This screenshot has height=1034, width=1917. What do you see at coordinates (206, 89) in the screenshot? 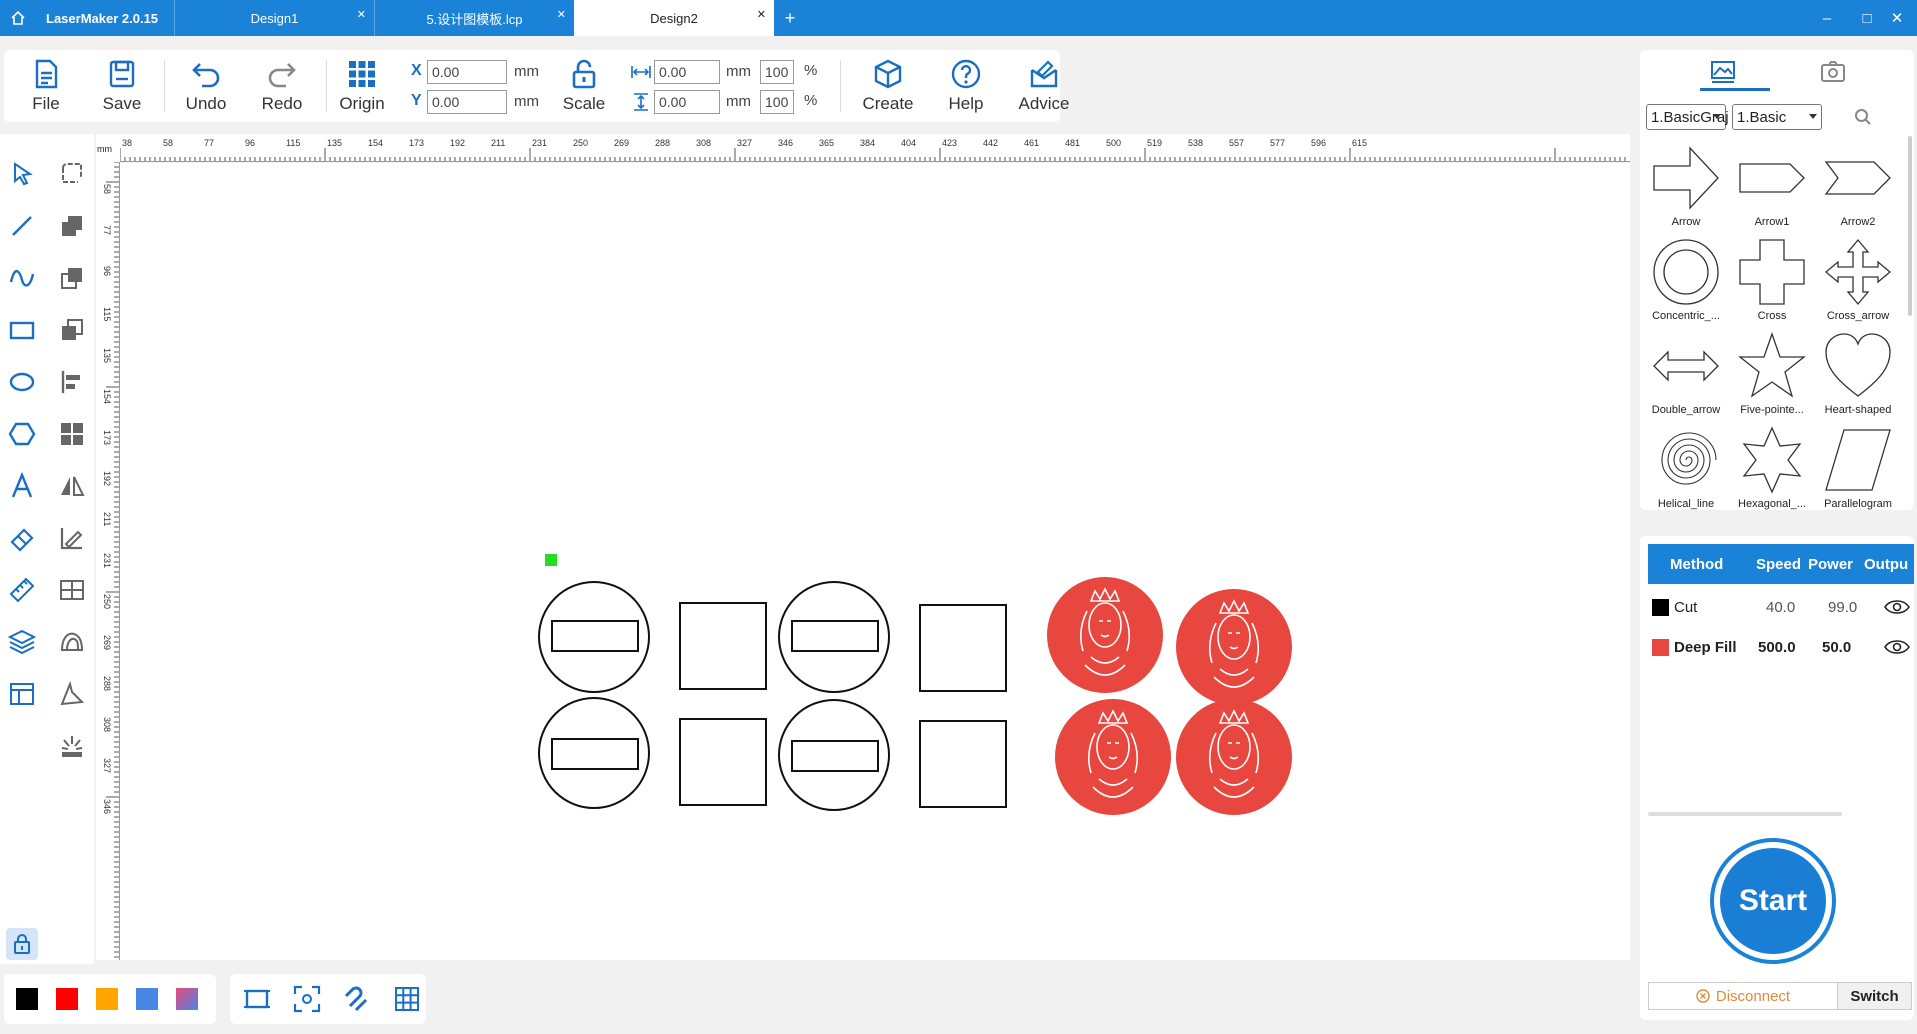
I see `undo-button: Undo` at bounding box center [206, 89].